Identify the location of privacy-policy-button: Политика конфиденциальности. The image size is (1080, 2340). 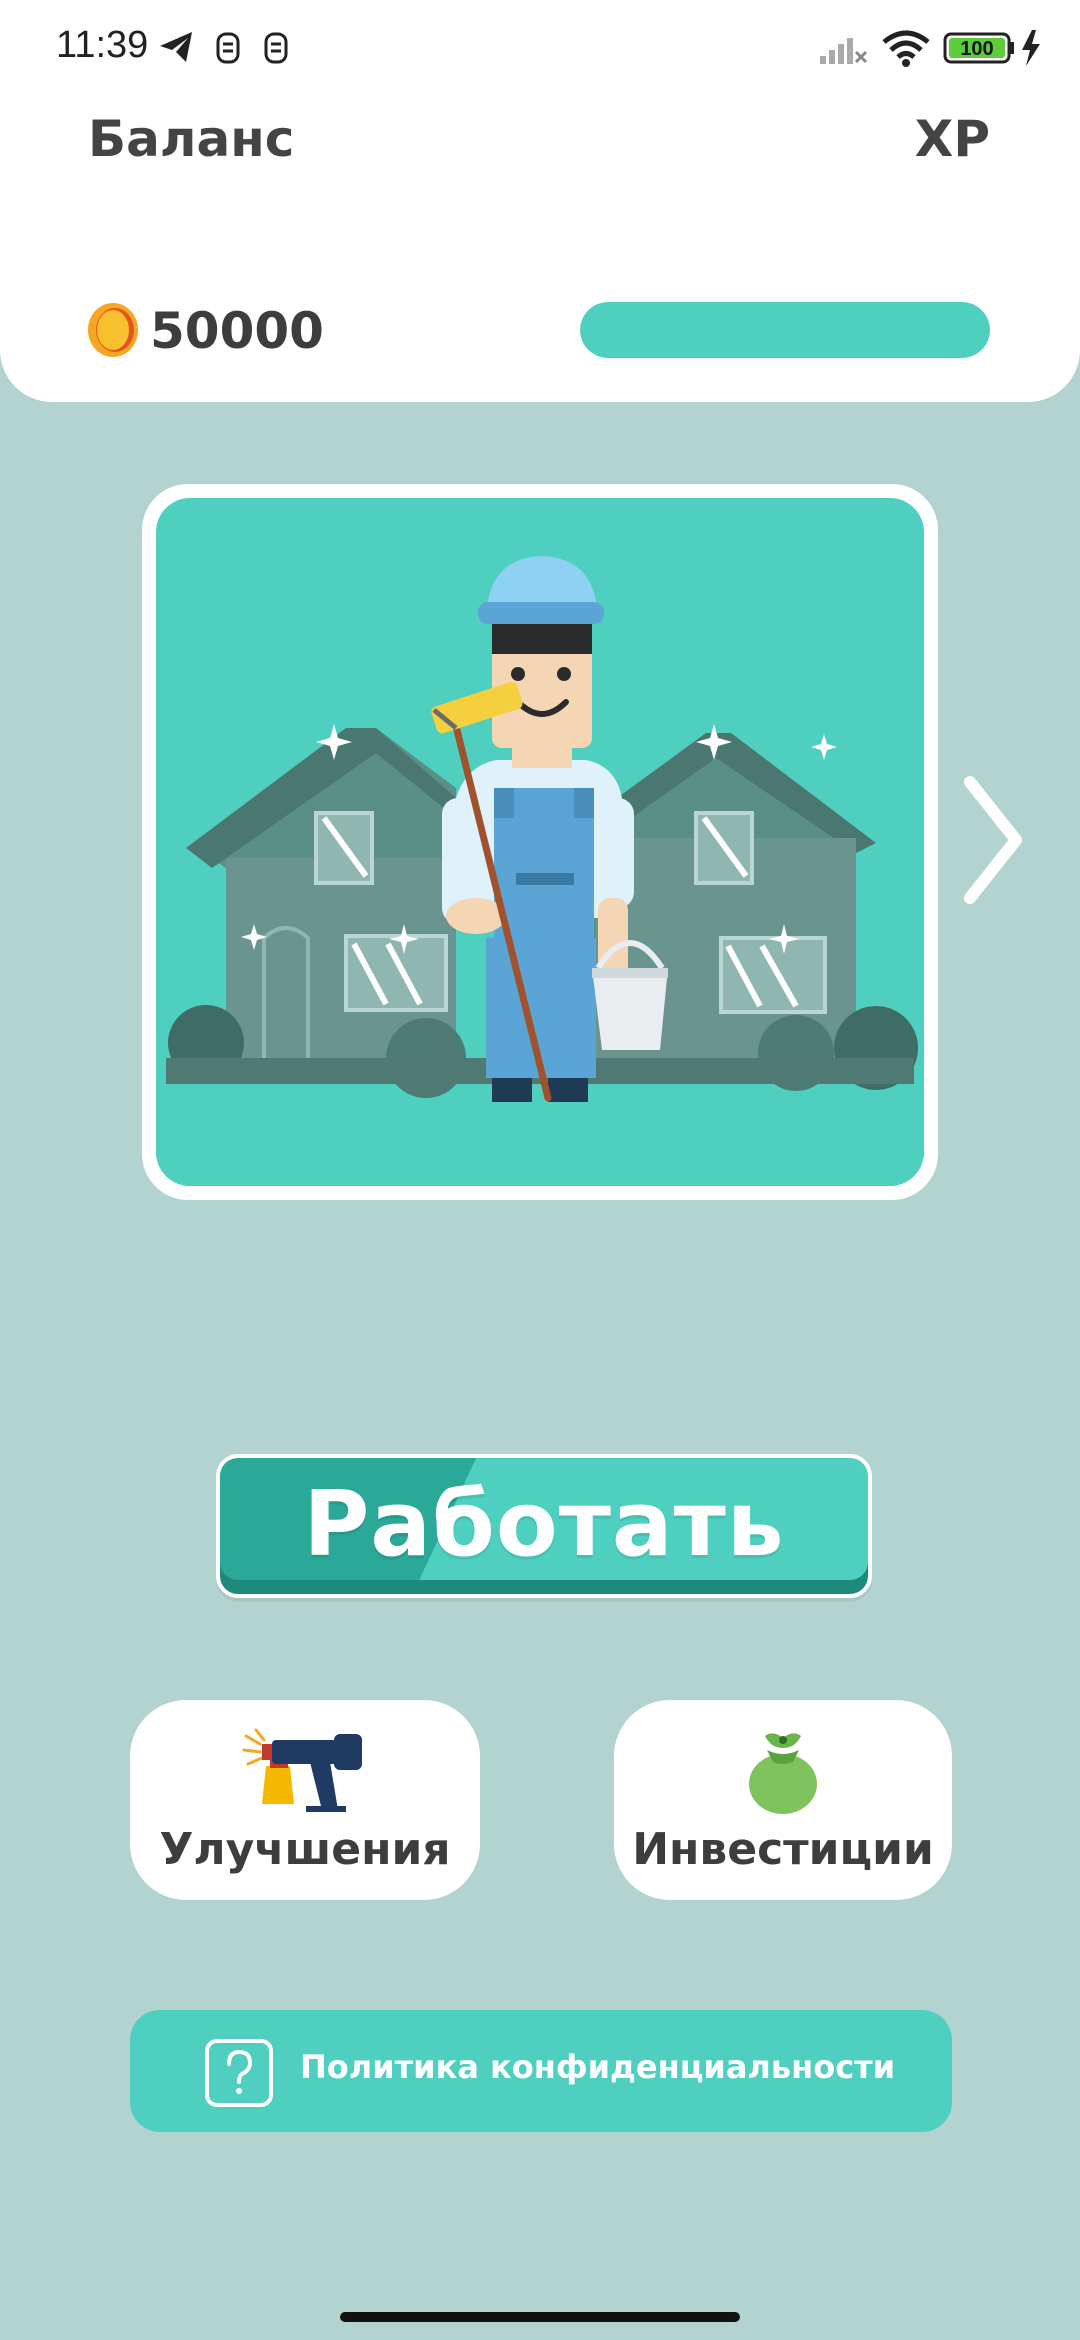
(541, 2071).